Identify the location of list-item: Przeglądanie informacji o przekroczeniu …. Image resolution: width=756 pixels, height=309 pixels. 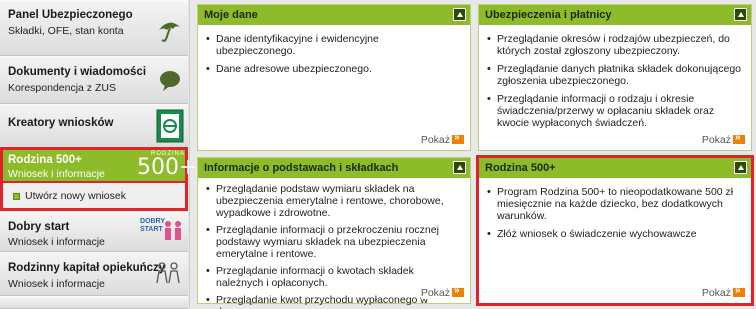
(332, 242).